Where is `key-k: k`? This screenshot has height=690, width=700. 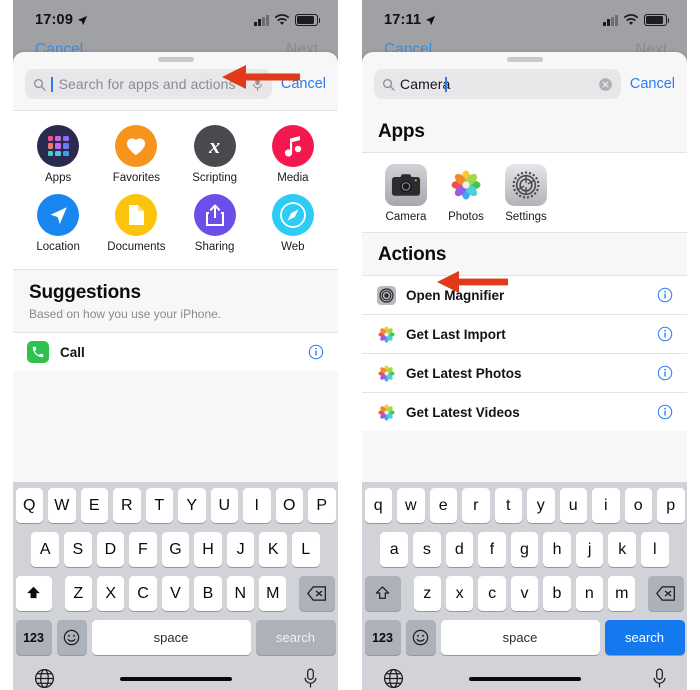
key-k: k is located at coordinates (622, 549).